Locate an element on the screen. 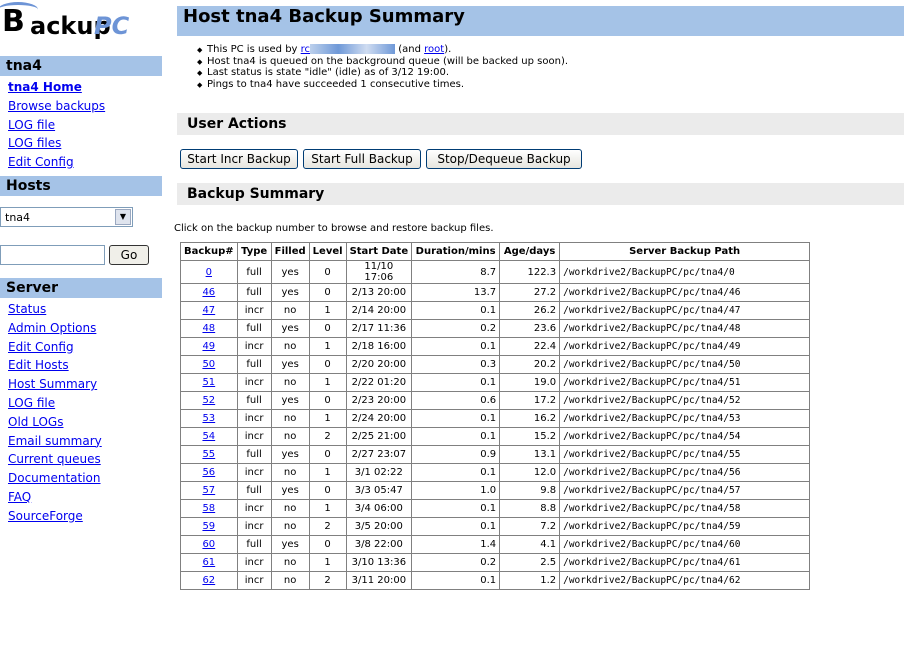  go-button: Go is located at coordinates (129, 255).